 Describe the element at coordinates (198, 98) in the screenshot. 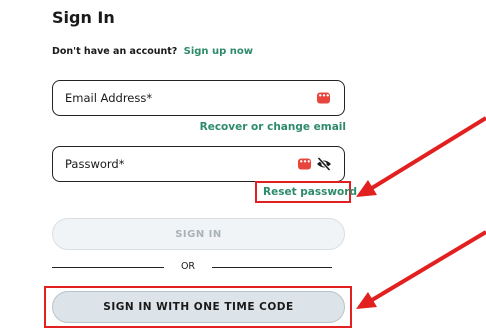

I see `email-field: Email Address* •••` at that location.